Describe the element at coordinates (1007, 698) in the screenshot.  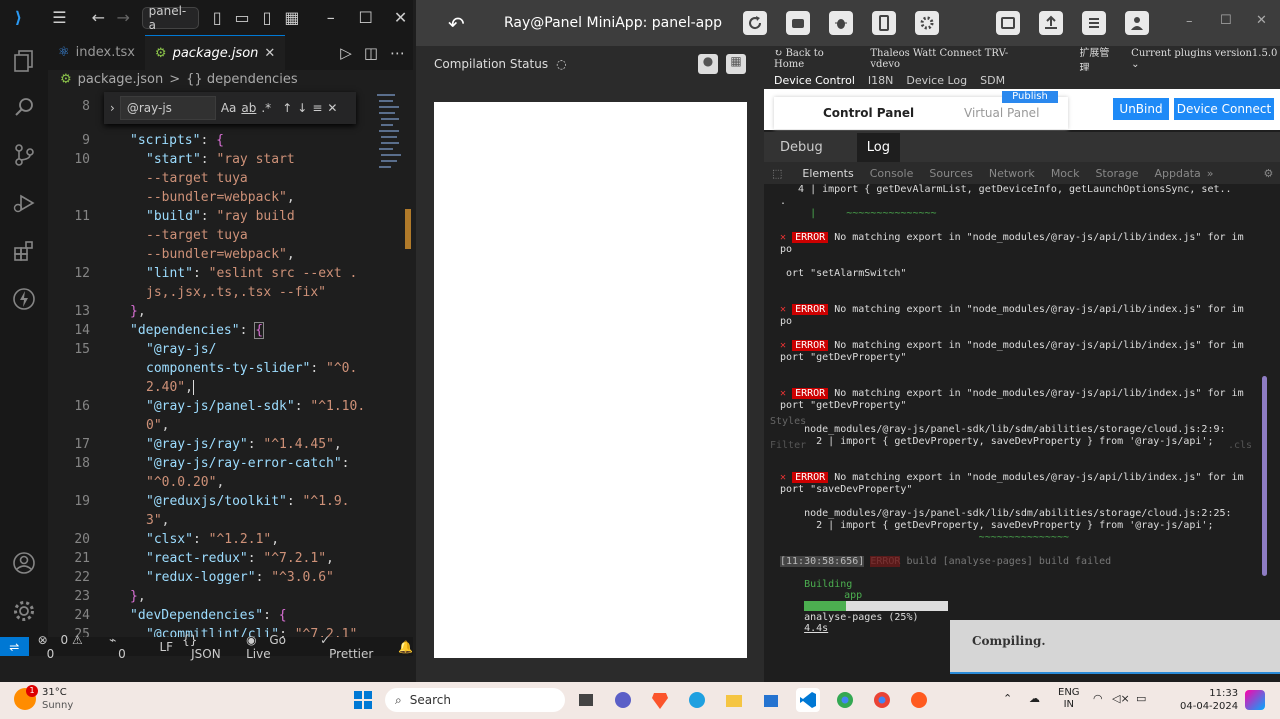
I see `tray-overflow-icon: ⌃` at that location.